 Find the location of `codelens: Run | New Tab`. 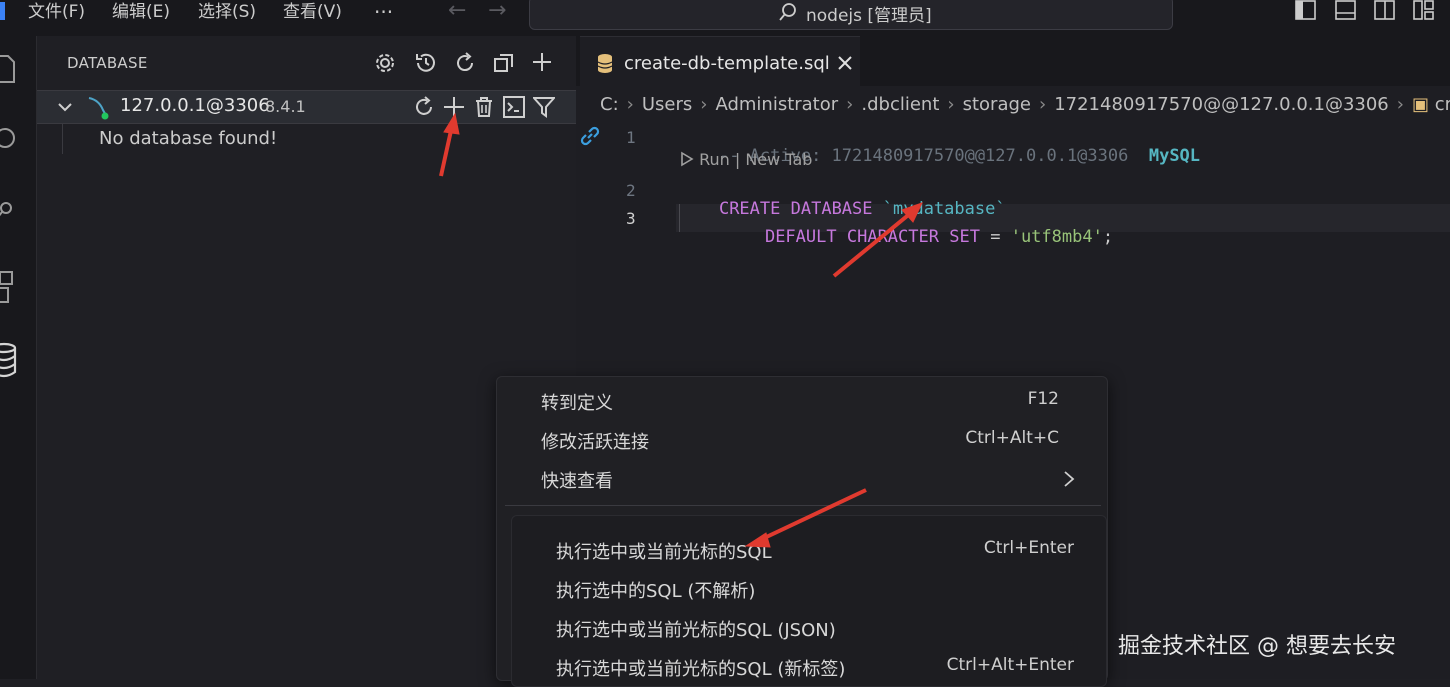

codelens: Run | New Tab is located at coordinates (746, 159).